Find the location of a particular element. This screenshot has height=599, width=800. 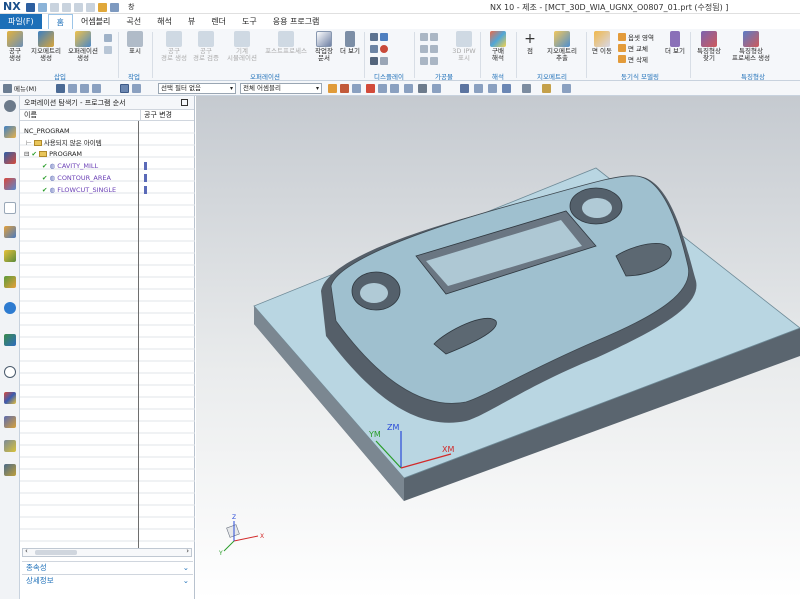

offset-region-button: 옵셋 영역 is located at coordinates (636, 37).